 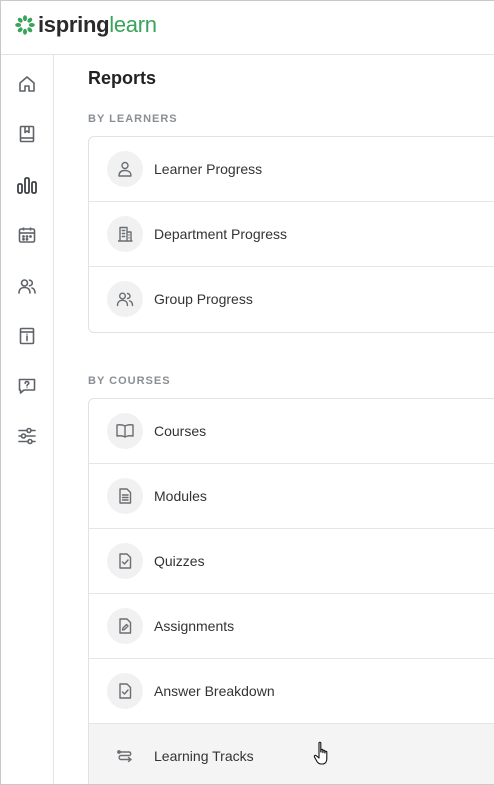 I want to click on report-item-courses: Courses, so click(x=291, y=431).